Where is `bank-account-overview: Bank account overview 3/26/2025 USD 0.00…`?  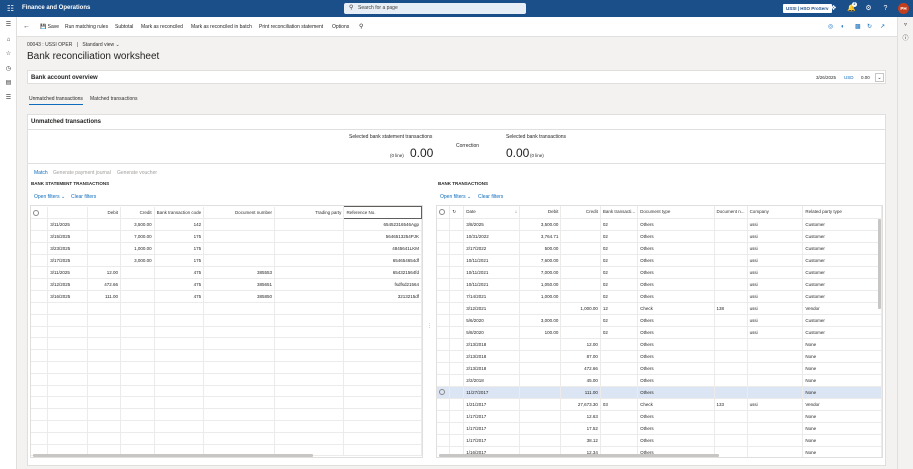
bank-account-overview: Bank account overview 3/26/2025 USD 0.00… is located at coordinates (456, 77).